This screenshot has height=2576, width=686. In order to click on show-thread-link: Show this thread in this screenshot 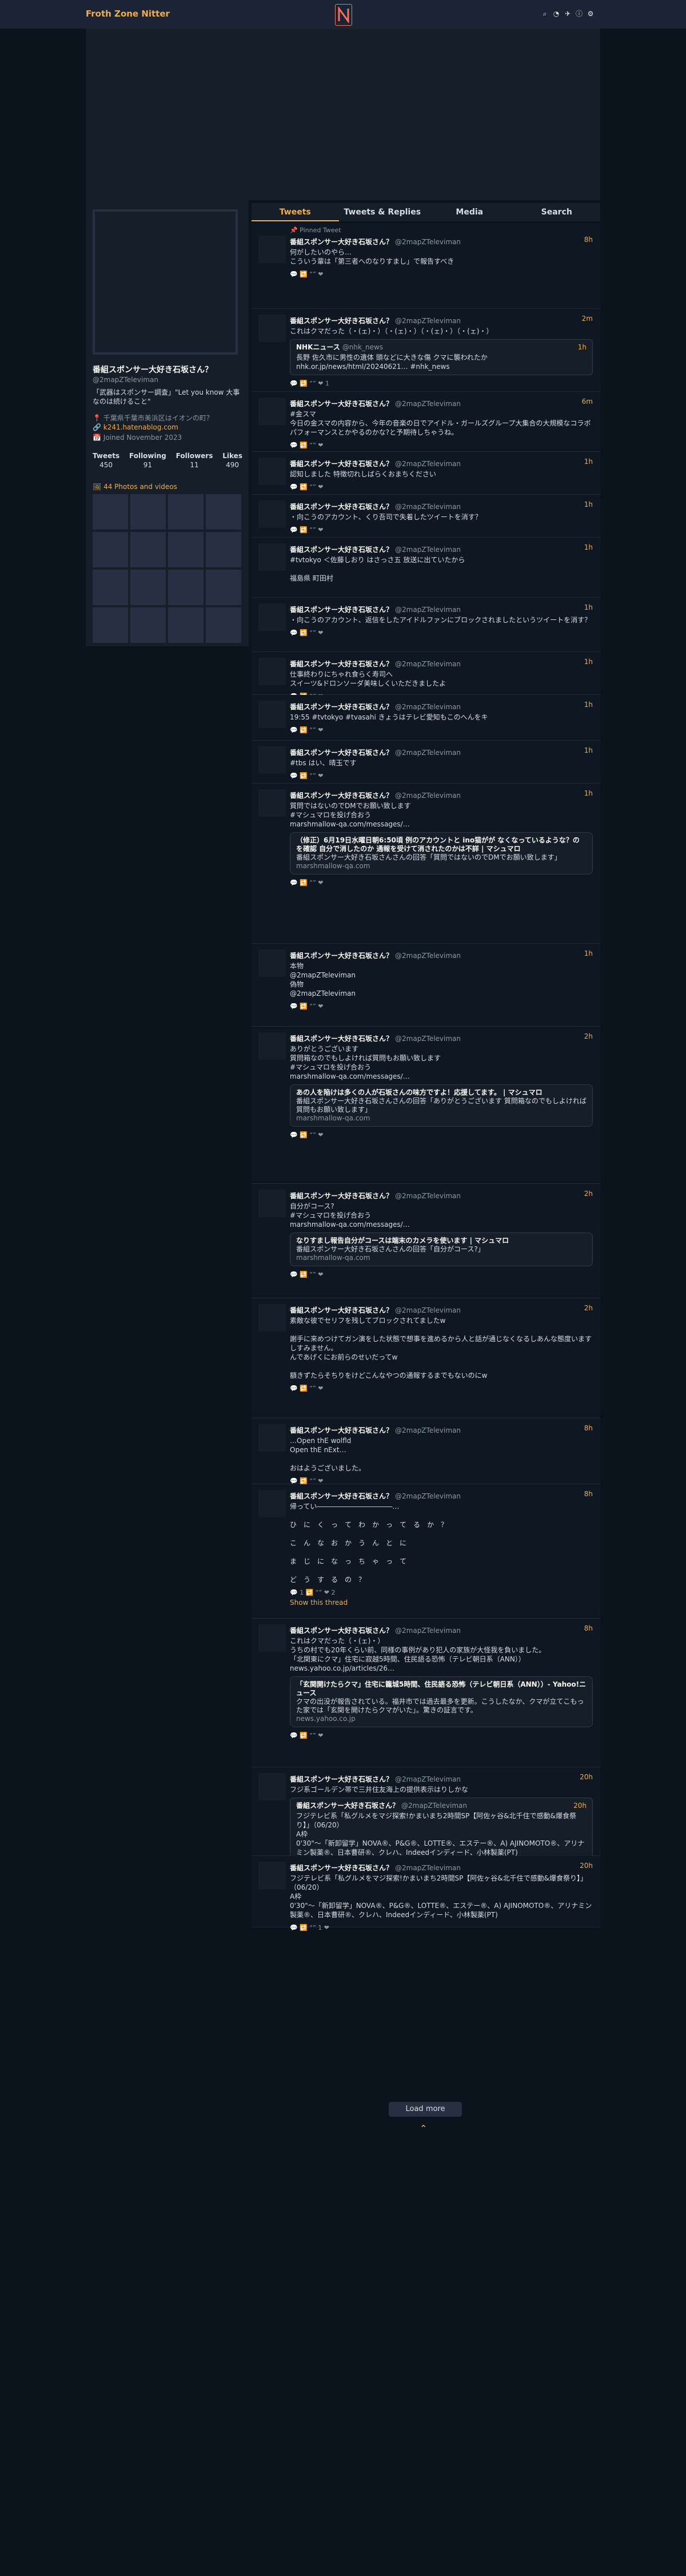, I will do `click(441, 1603)`.